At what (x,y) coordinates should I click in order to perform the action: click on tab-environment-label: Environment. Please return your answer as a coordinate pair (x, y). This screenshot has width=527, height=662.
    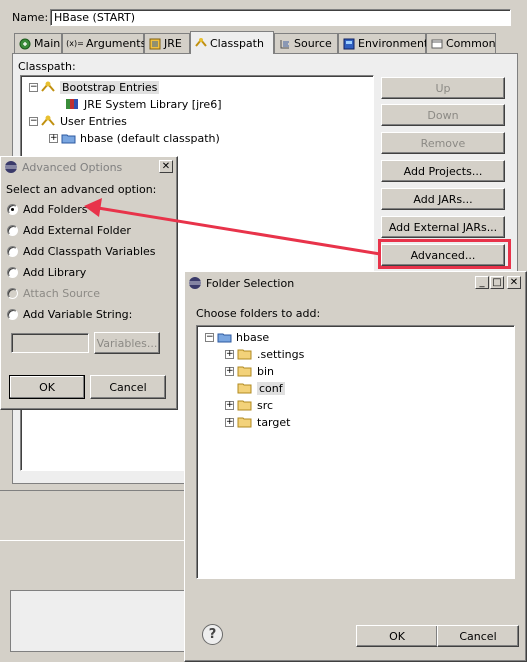
    Looking at the image, I should click on (393, 43).